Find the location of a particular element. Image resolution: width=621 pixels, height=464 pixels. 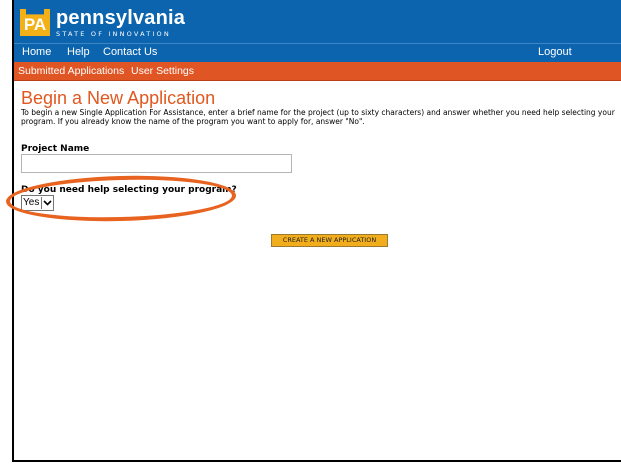

pa-logo: PA is located at coordinates (35, 22).